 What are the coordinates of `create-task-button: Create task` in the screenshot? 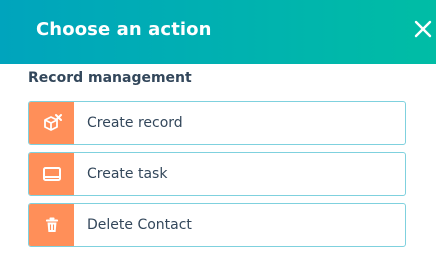 It's located at (217, 174).